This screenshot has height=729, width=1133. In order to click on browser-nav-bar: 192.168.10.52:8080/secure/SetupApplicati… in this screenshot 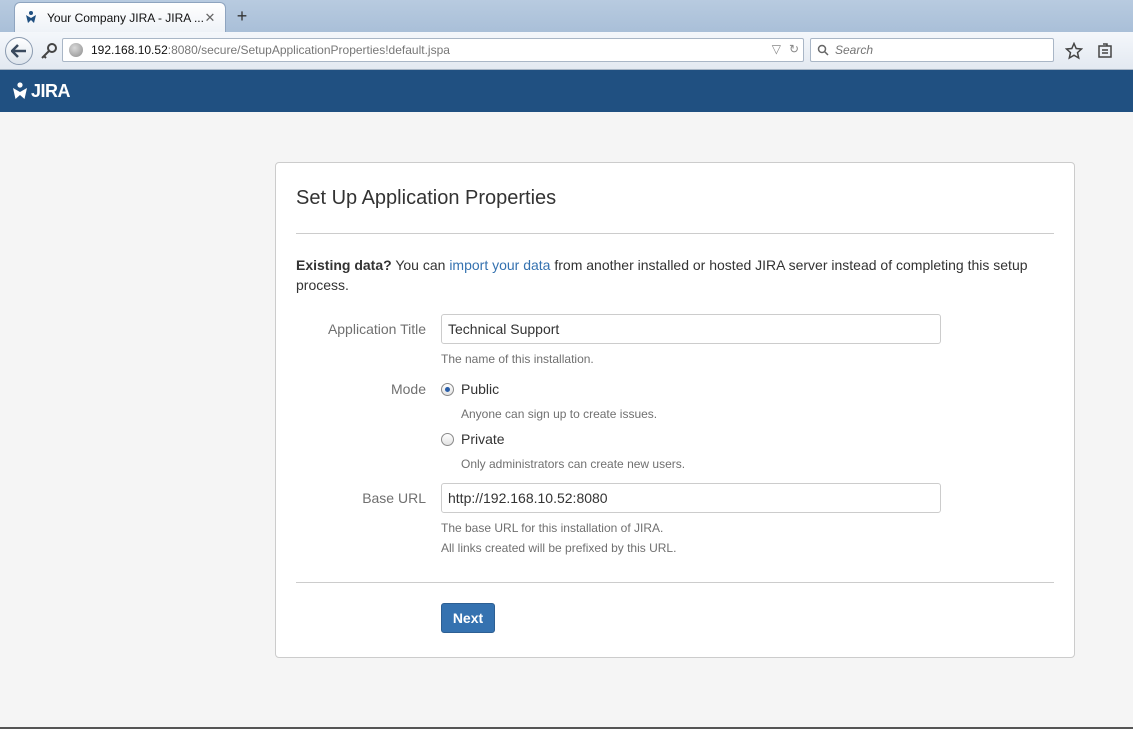, I will do `click(566, 51)`.